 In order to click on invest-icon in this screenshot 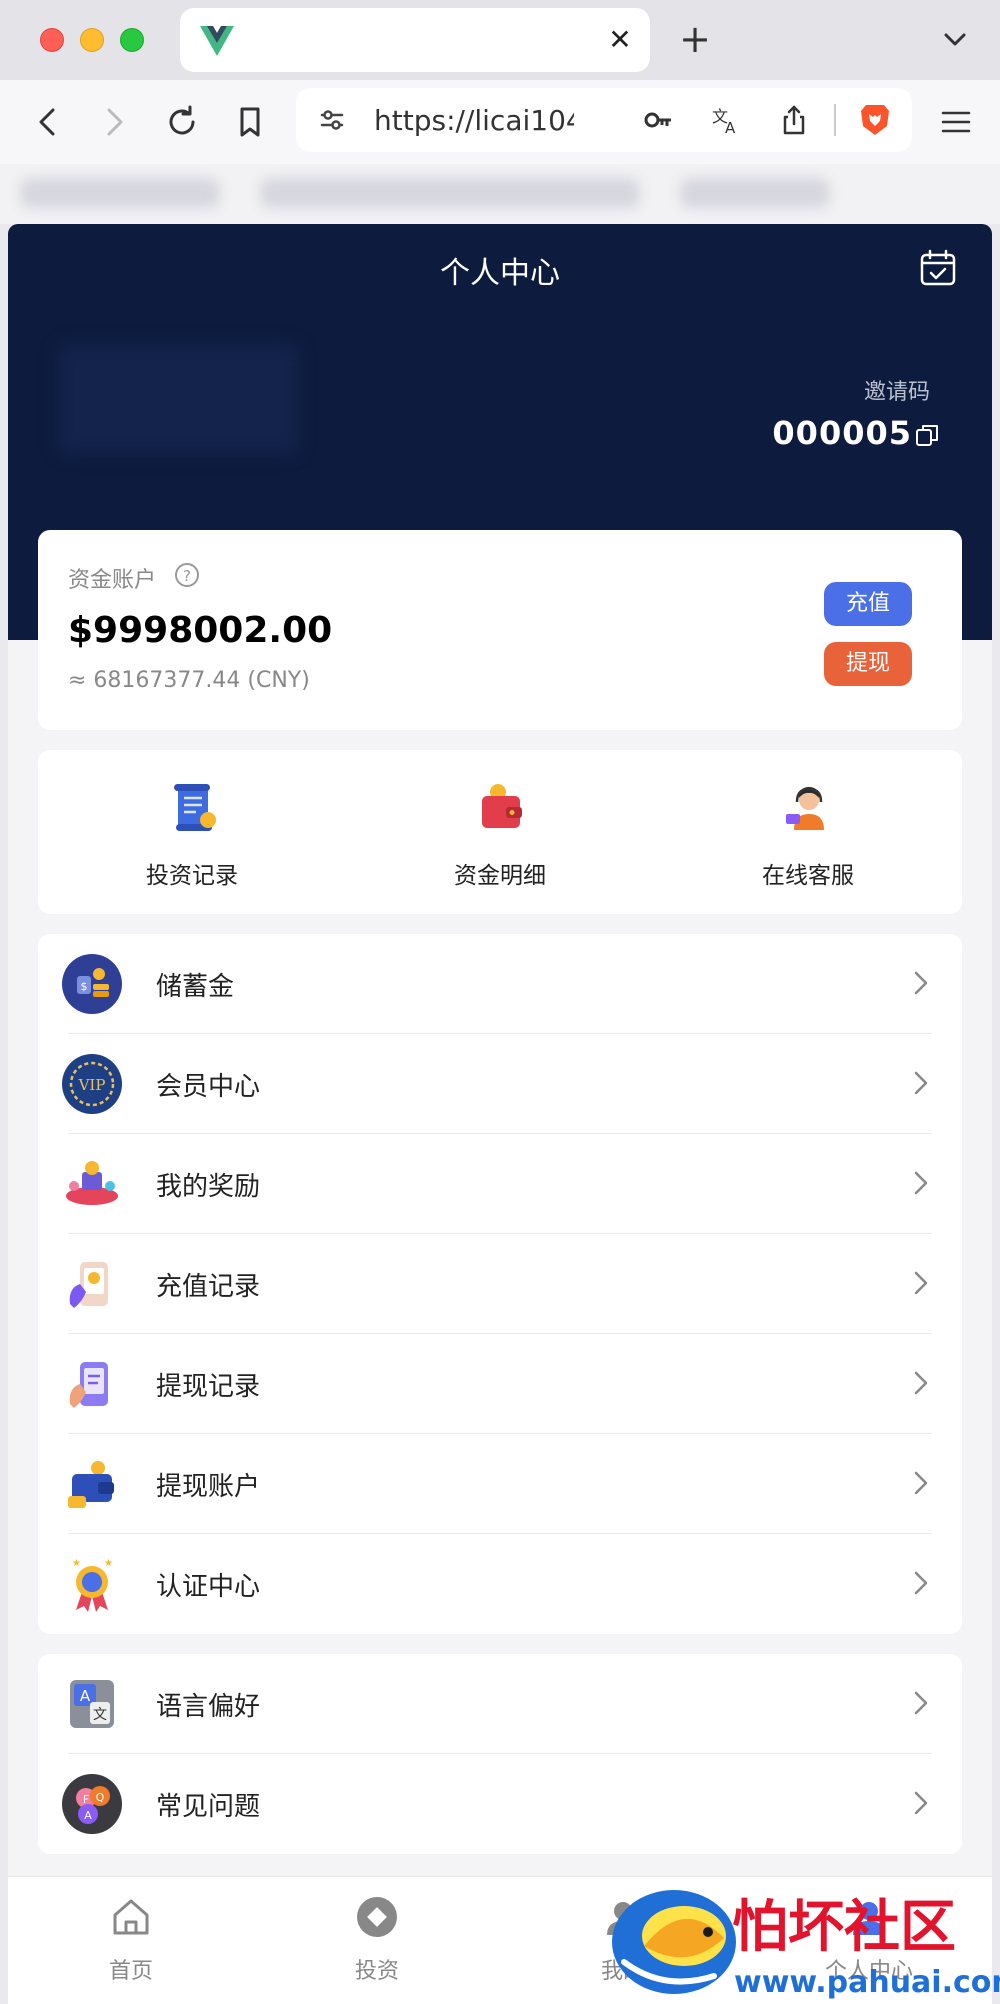, I will do `click(377, 1917)`.